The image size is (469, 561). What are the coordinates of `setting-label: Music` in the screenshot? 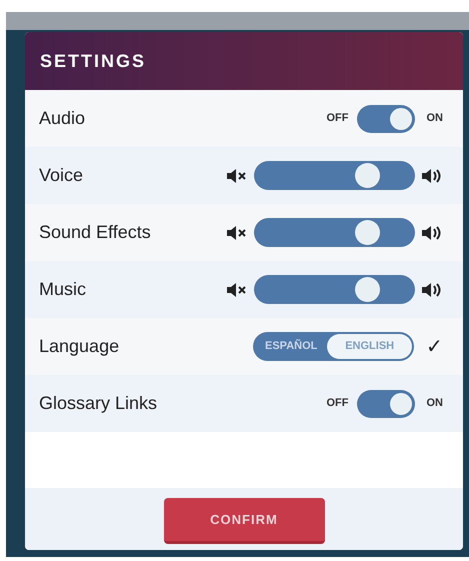 It's located at (62, 289).